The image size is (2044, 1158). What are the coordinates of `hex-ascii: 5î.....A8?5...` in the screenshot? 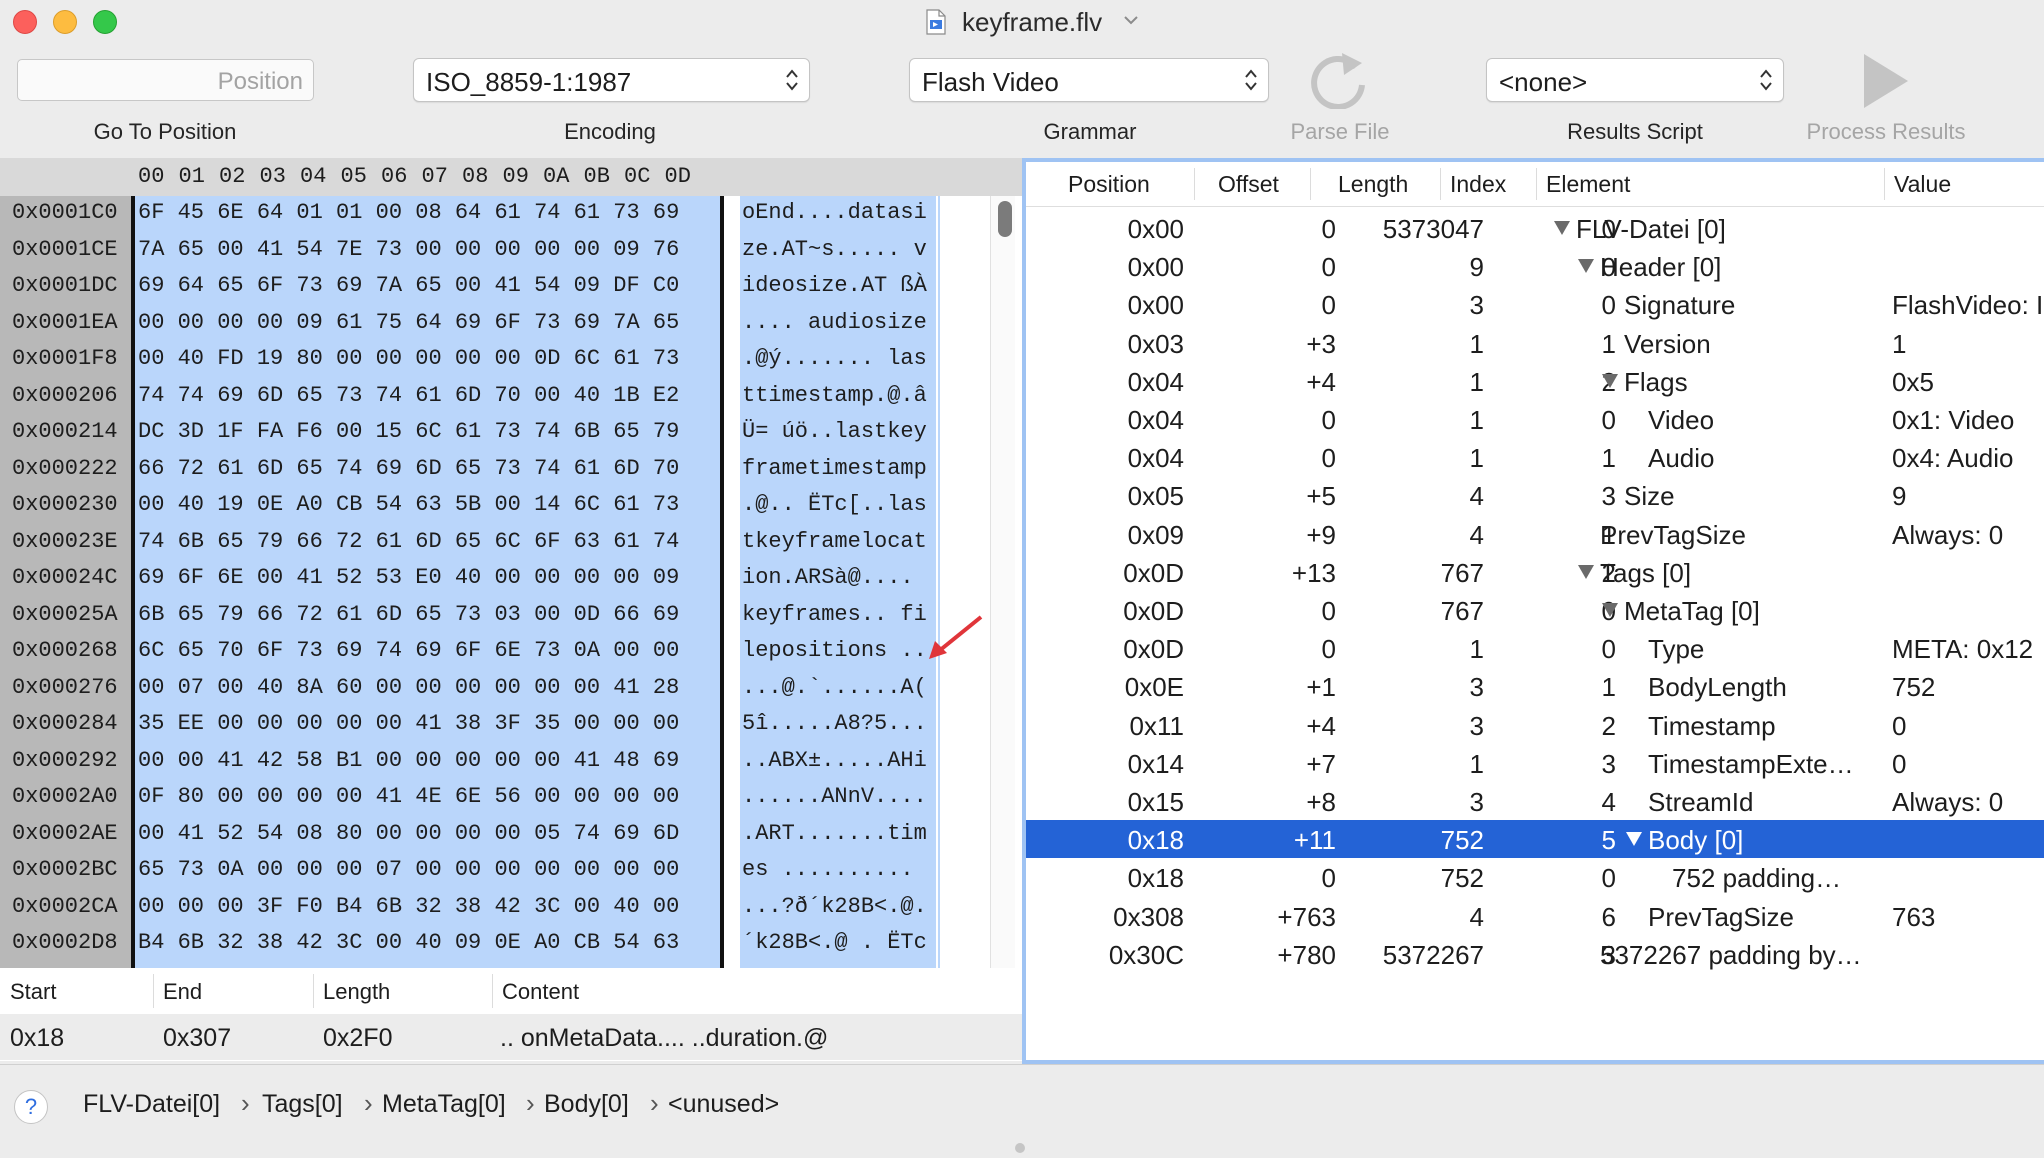 It's located at (834, 723).